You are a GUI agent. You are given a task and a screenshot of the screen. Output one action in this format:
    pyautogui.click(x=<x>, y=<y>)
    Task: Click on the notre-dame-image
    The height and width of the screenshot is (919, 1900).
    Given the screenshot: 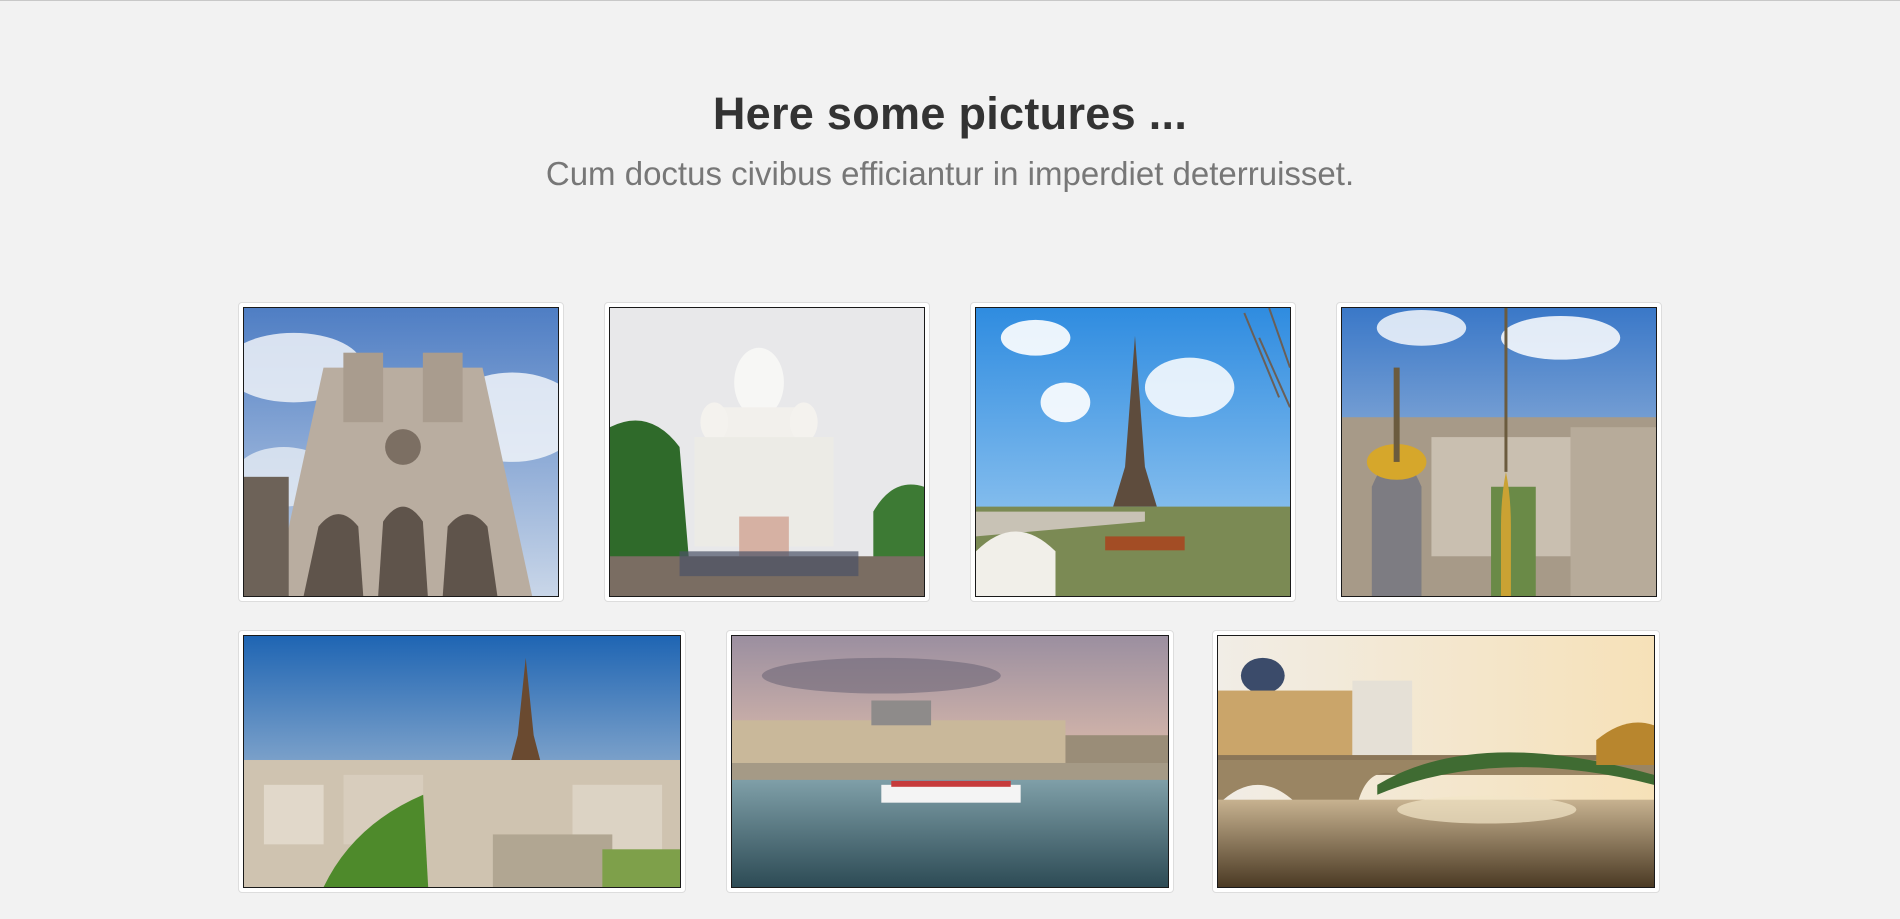 What is the action you would take?
    pyautogui.click(x=401, y=452)
    